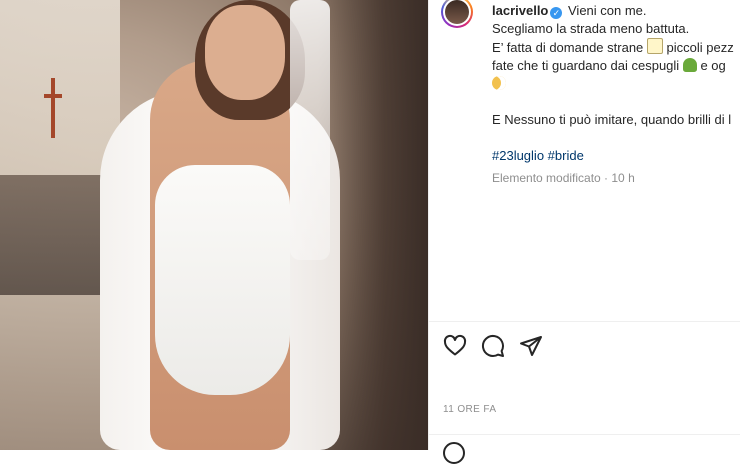  Describe the element at coordinates (654, 46) in the screenshot. I see `memo-emoji-icon` at that location.